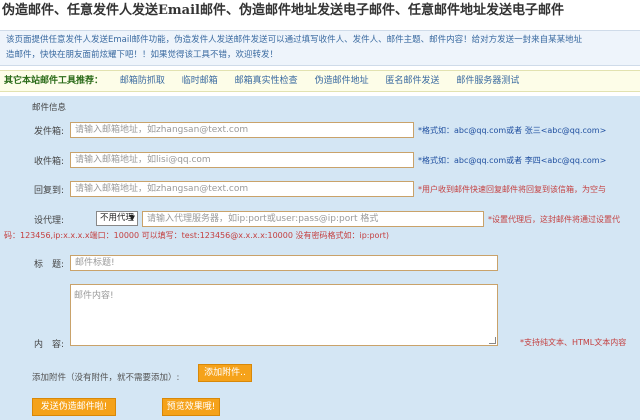  I want to click on from-input: 请输入邮箱地址，如zhangsan@text.com, so click(242, 130).